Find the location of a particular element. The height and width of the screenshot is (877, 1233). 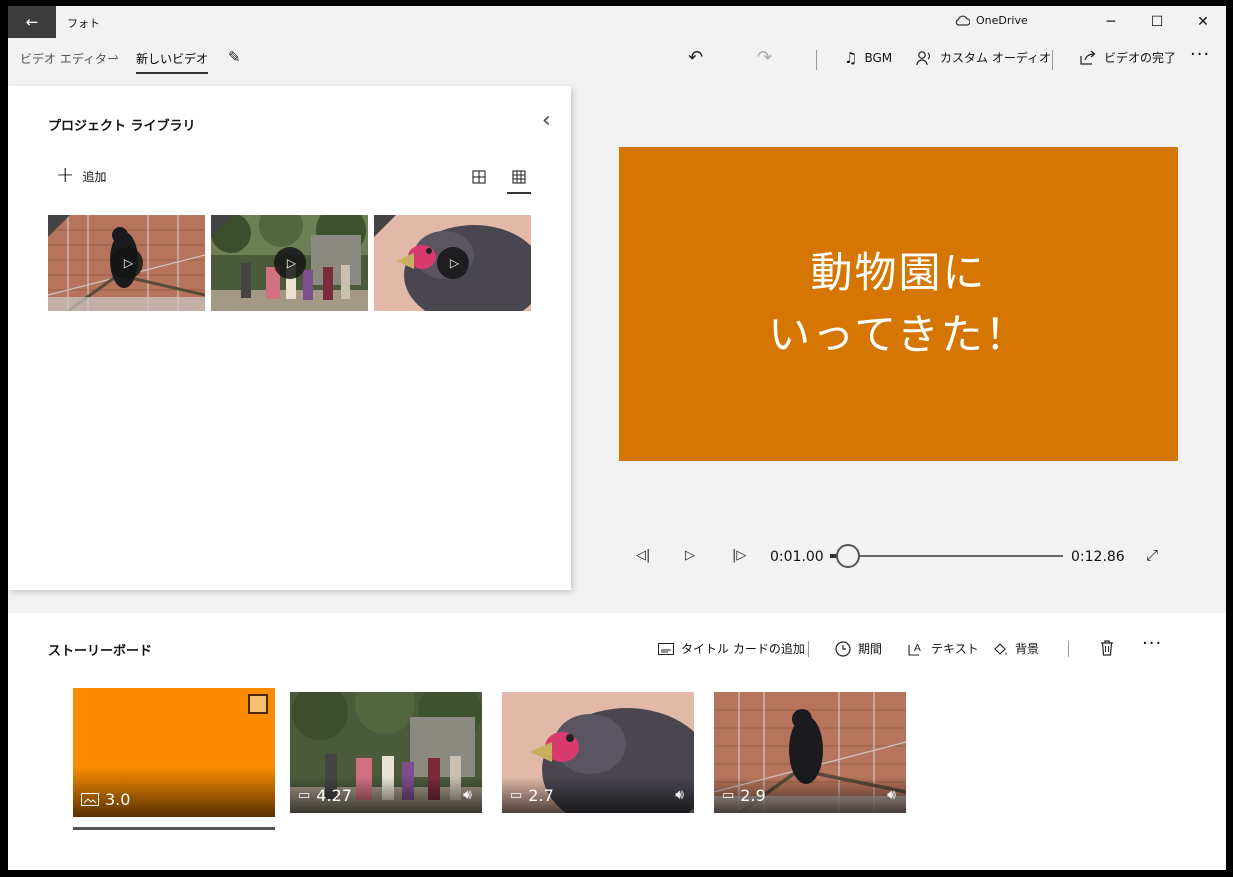

background-button: 背景 is located at coordinates (1015, 648).